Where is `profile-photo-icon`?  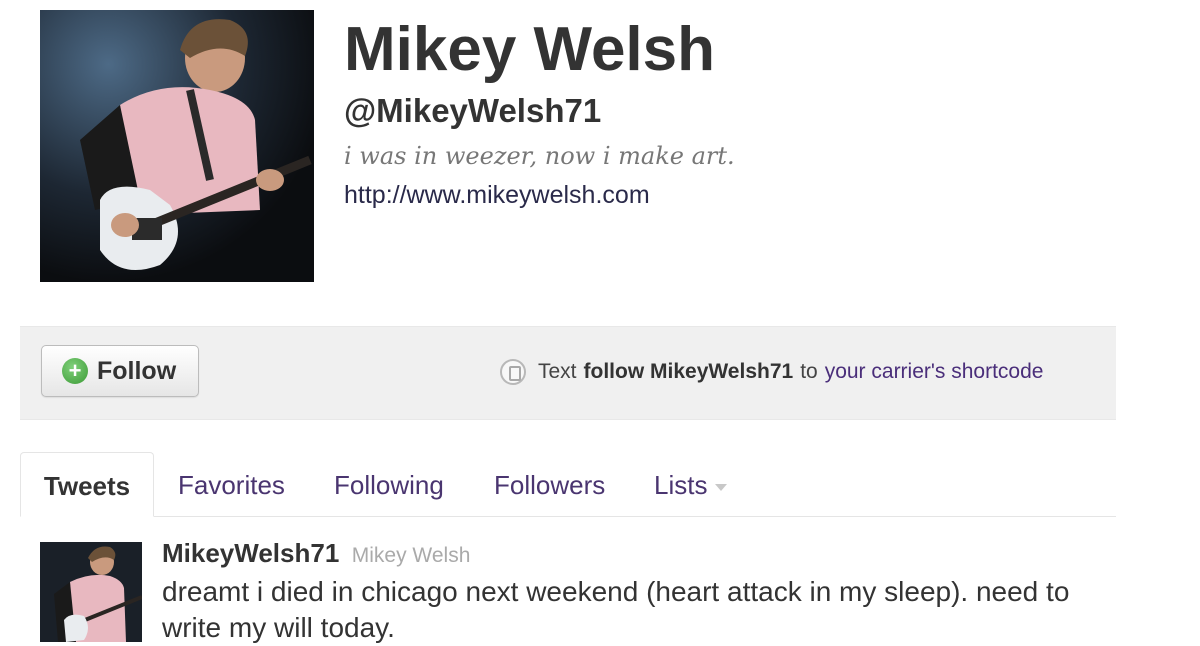 profile-photo-icon is located at coordinates (177, 146).